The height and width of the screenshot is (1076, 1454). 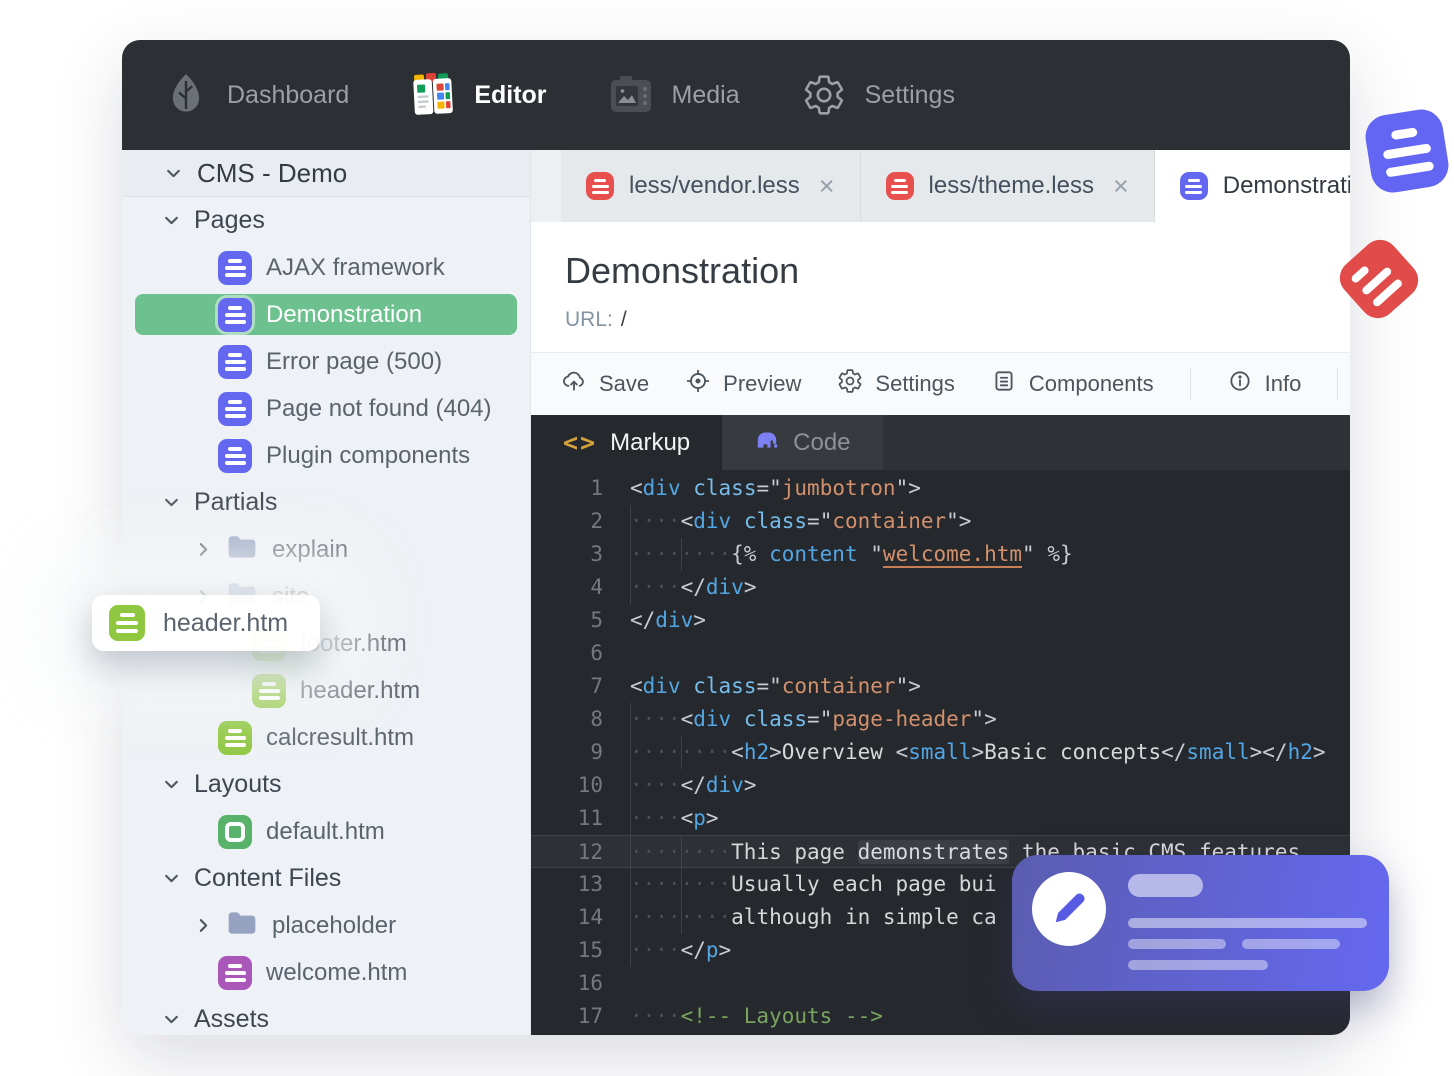 I want to click on file-tab-label: less/vendor.less, so click(x=714, y=185).